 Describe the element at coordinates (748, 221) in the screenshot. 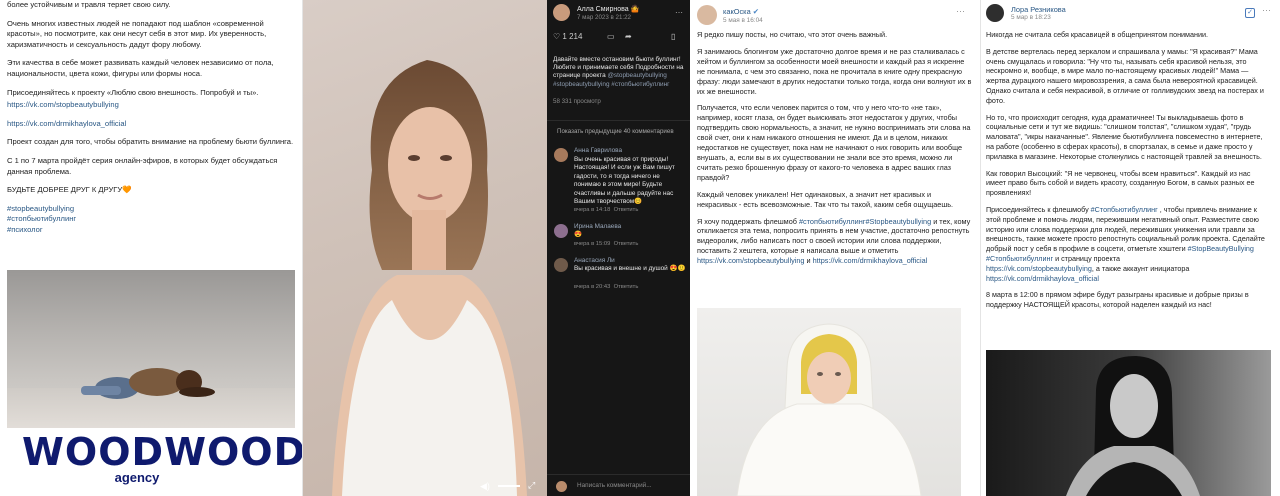

I see `text-span: Я хочу поддержать флешмоб` at that location.